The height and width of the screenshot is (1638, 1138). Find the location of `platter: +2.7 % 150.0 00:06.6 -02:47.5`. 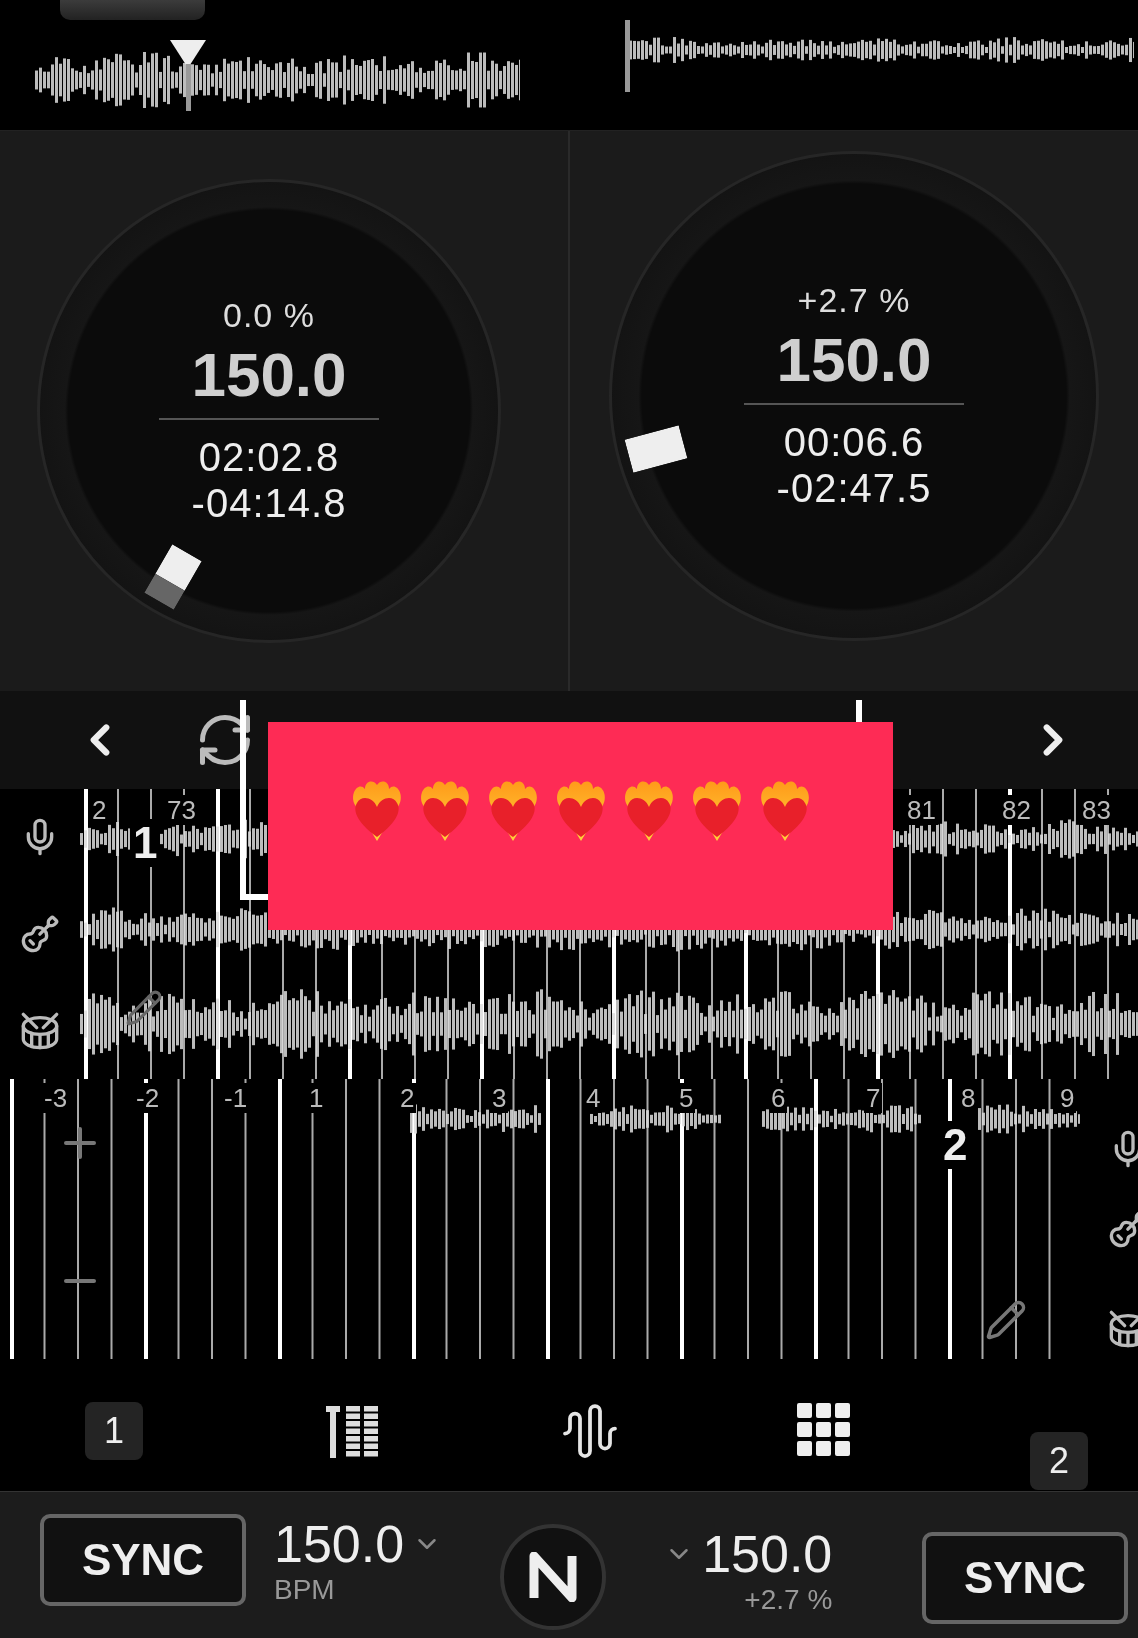

platter: +2.7 % 150.0 00:06.6 -02:47.5 is located at coordinates (854, 396).